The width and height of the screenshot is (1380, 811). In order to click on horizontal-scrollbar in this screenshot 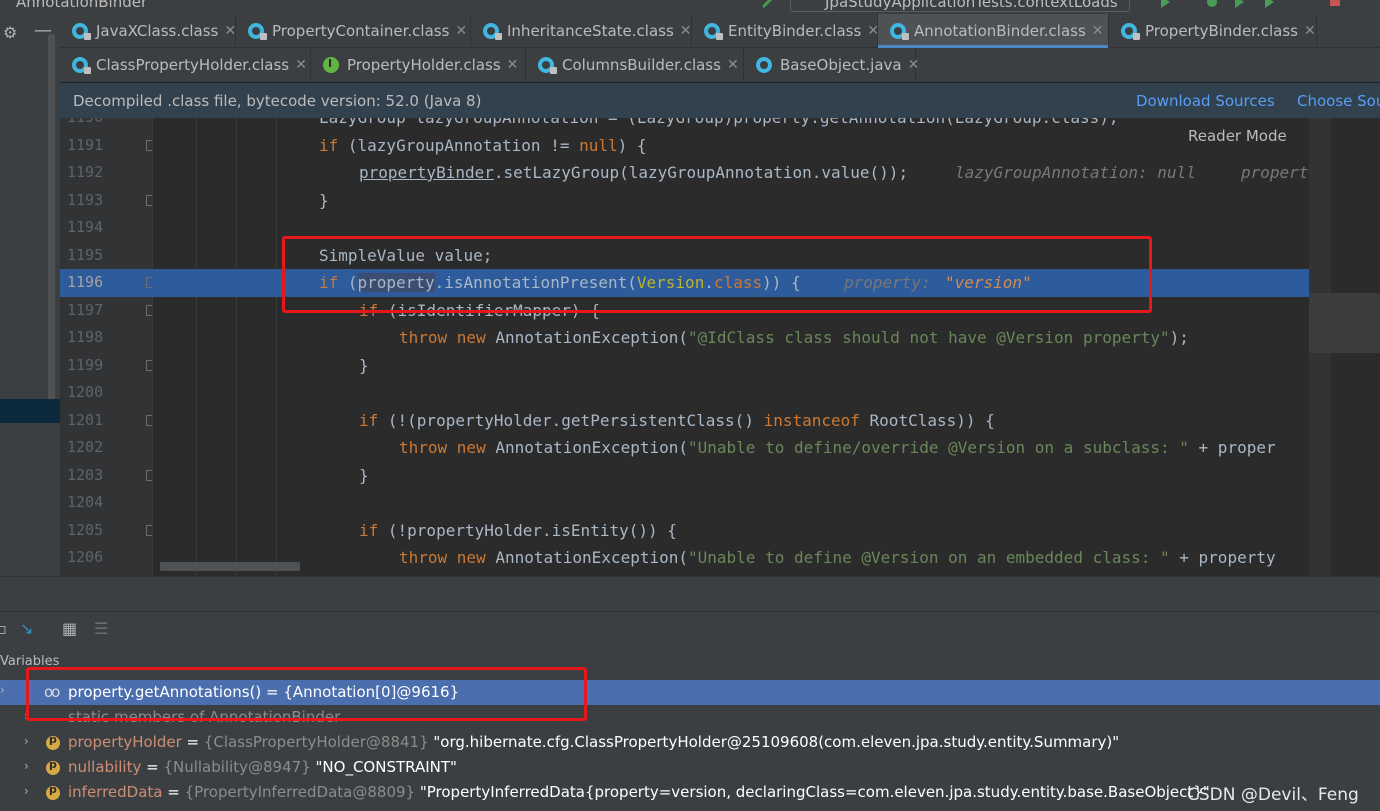, I will do `click(230, 566)`.